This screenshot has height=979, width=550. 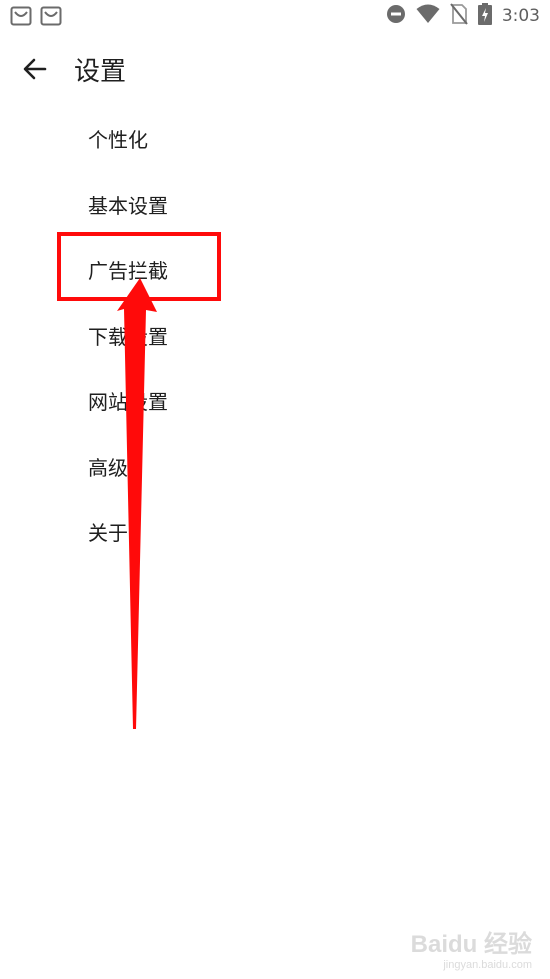 I want to click on system-icons: 3:03, so click(x=468, y=16).